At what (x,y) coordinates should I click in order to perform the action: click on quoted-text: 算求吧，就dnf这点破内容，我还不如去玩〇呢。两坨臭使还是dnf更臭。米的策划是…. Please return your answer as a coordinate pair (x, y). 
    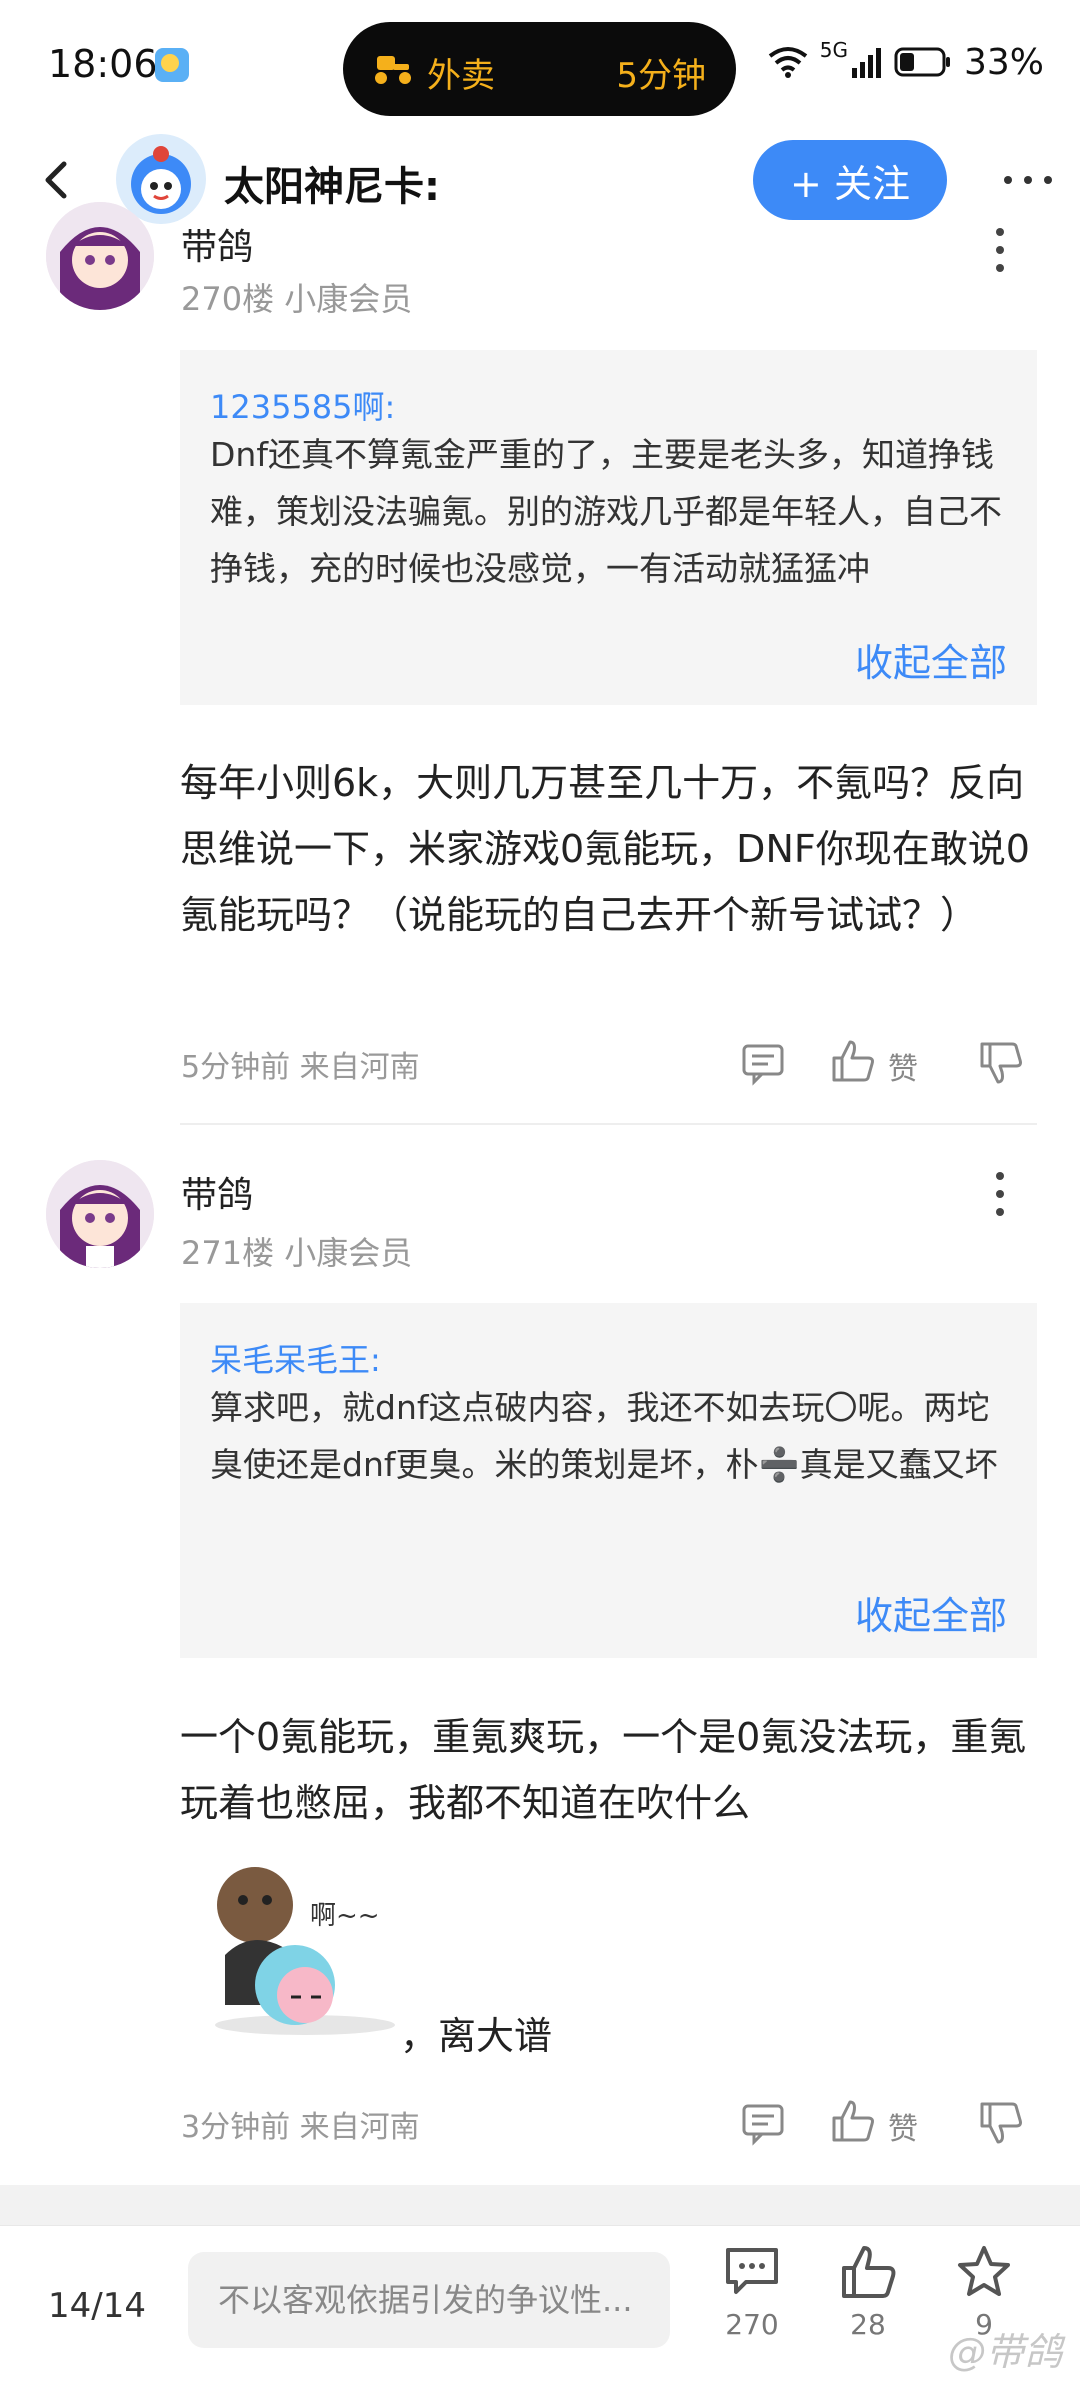
    Looking at the image, I should click on (604, 1436).